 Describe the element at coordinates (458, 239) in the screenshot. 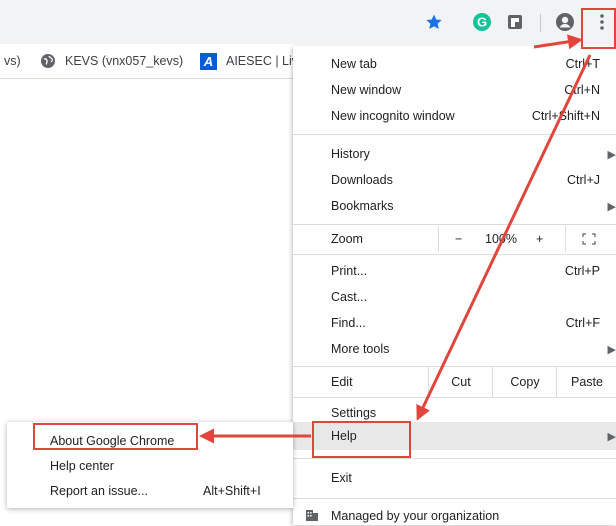

I see `zoom-out-button: −` at that location.